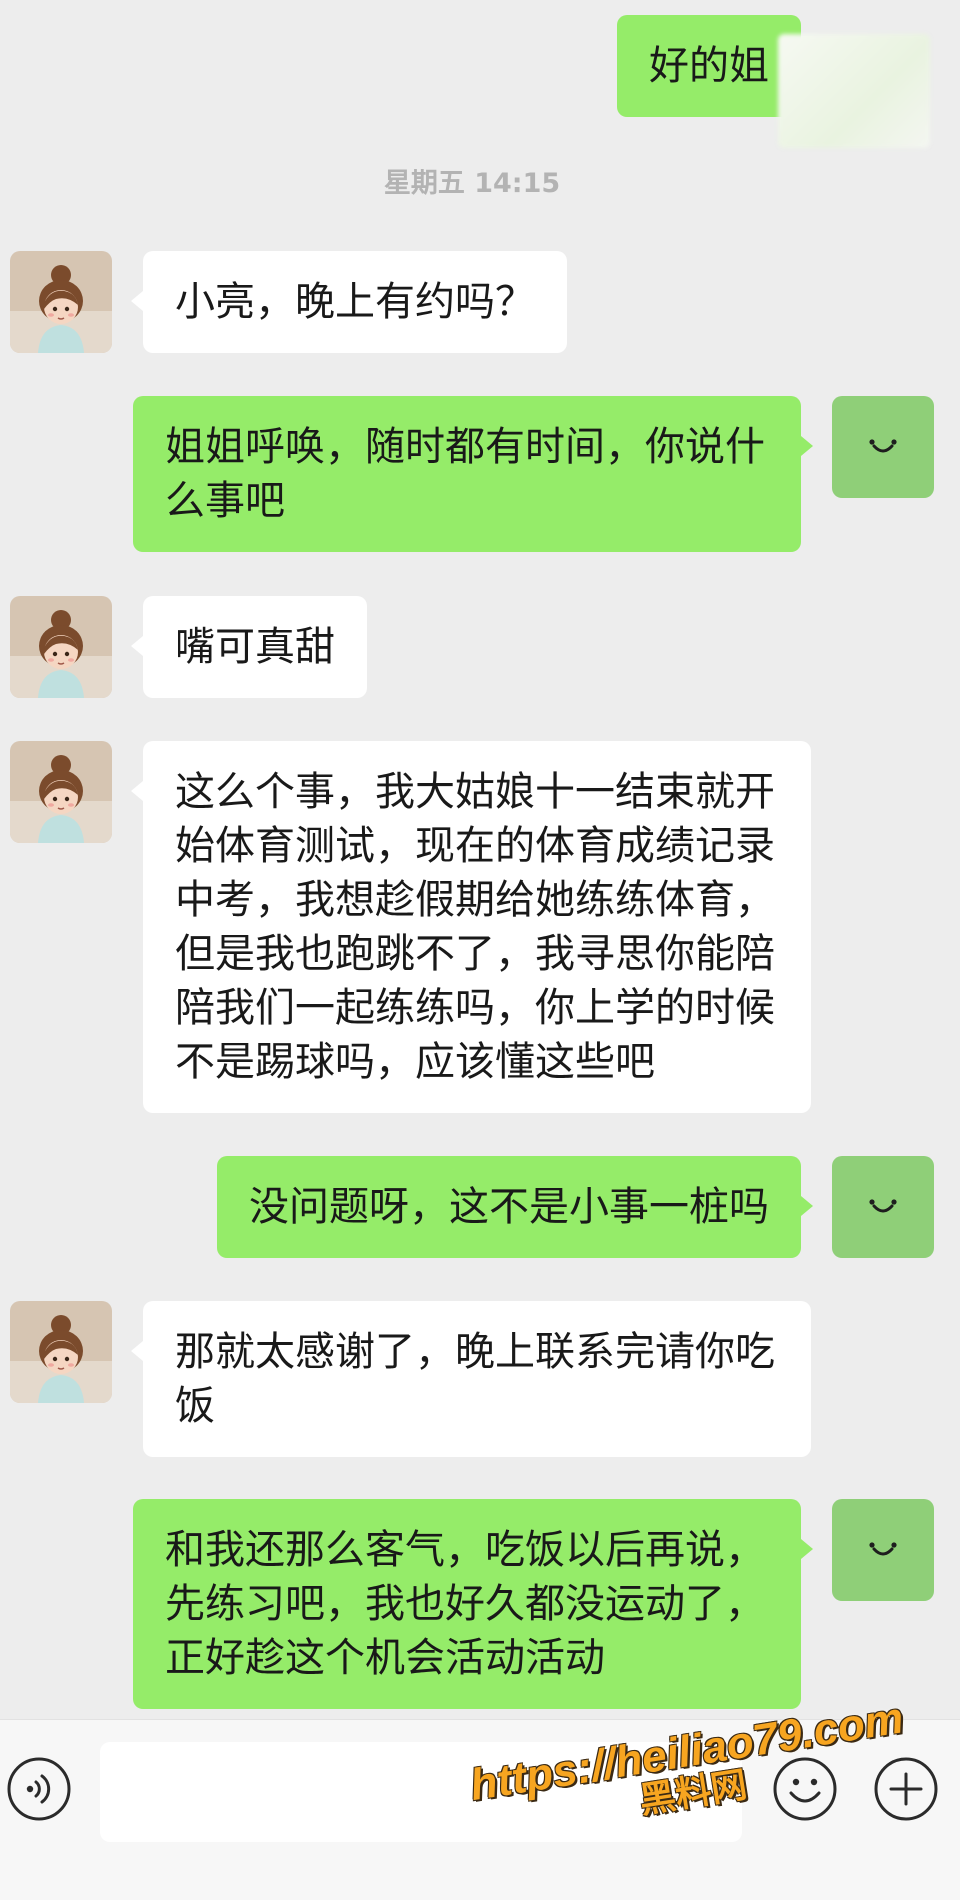  Describe the element at coordinates (421, 1792) in the screenshot. I see `message-input` at that location.